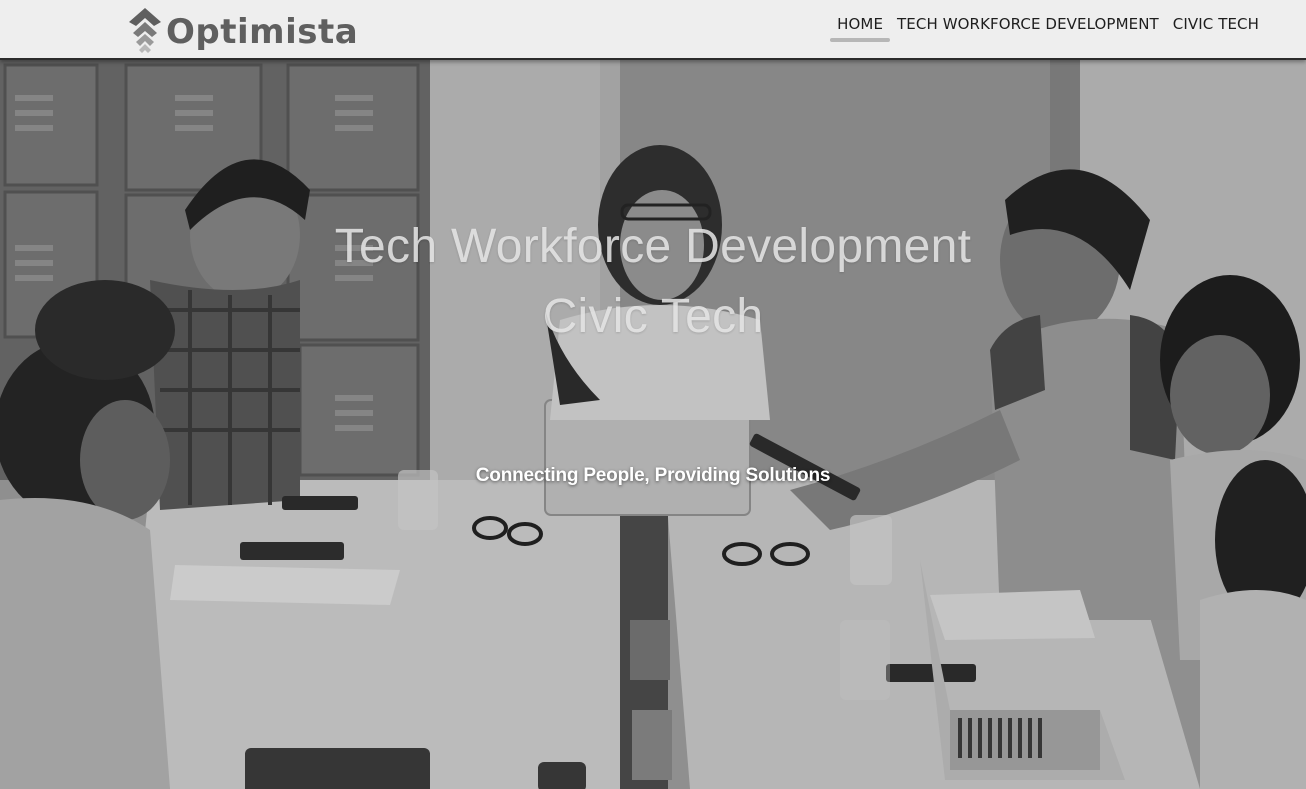 This screenshot has height=789, width=1306. What do you see at coordinates (860, 28) in the screenshot?
I see `nav-item-home: HOME` at bounding box center [860, 28].